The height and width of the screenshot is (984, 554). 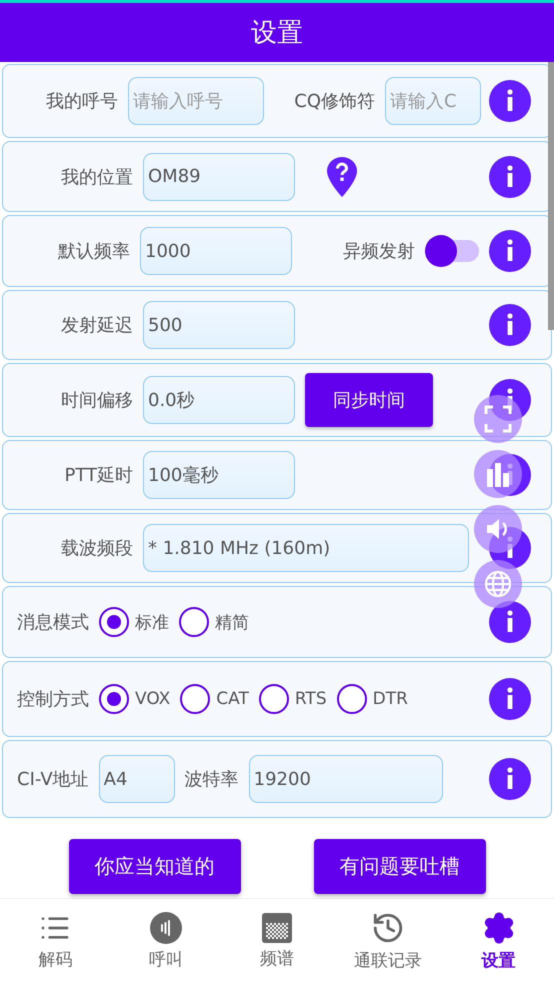 I want to click on nav-tab: 呼叫, so click(x=166, y=941).